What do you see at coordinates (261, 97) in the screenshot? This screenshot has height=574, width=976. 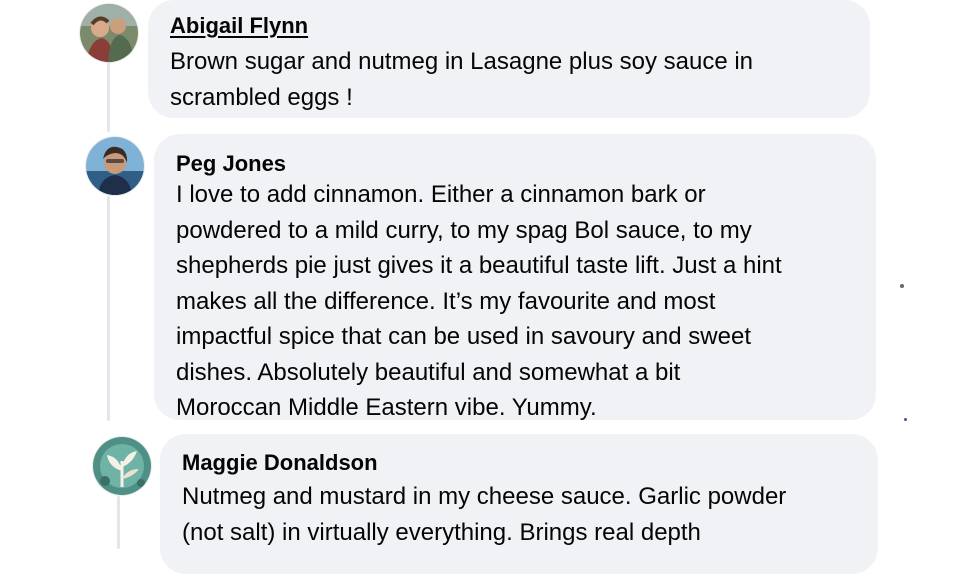 I see `comment-line: scrambled eggs !` at bounding box center [261, 97].